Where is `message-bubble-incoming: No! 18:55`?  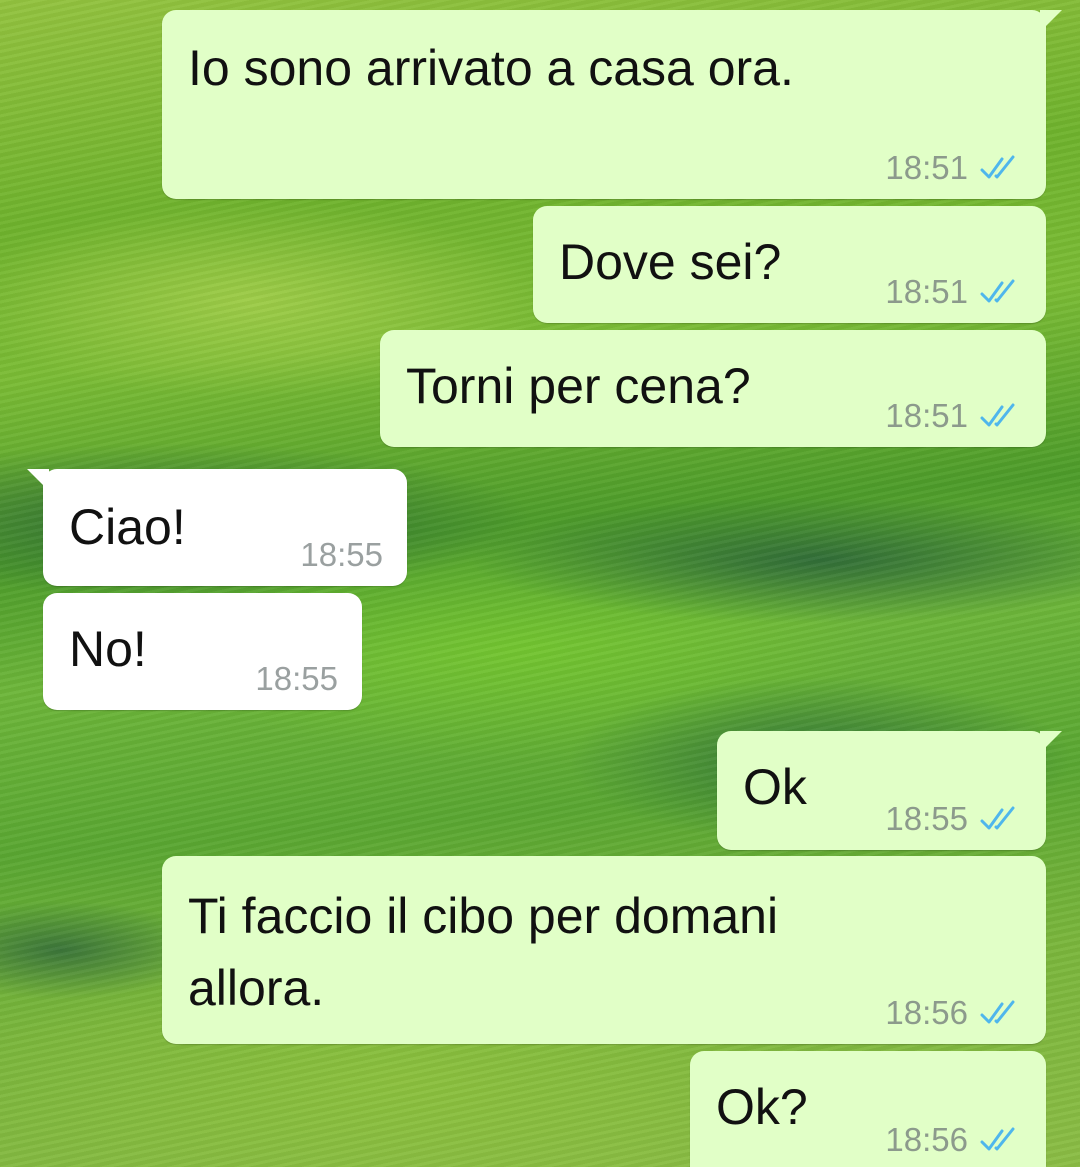 message-bubble-incoming: No! 18:55 is located at coordinates (202, 651).